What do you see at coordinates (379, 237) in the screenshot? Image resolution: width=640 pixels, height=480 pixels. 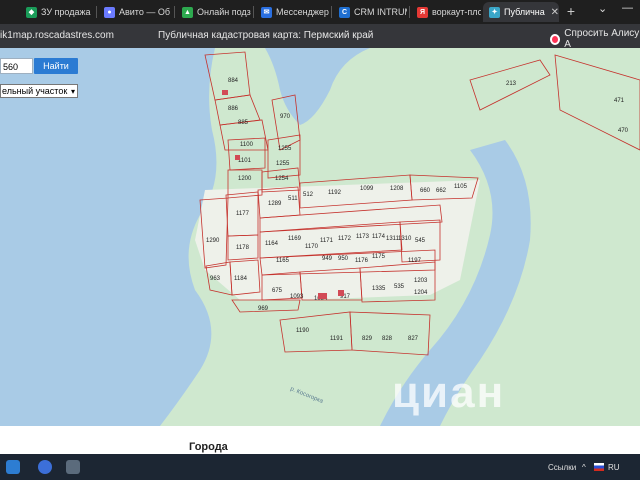 I see `parcel-label: 1174` at bounding box center [379, 237].